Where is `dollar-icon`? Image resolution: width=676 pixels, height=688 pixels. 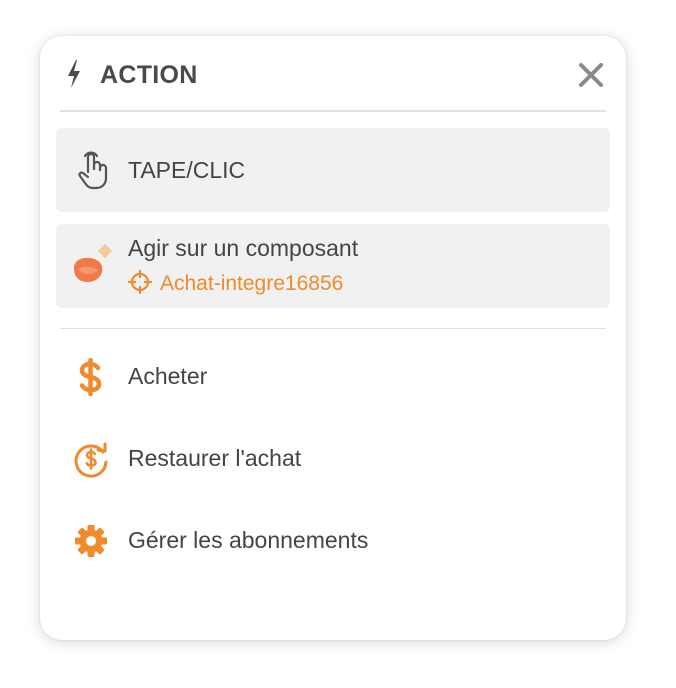 dollar-icon is located at coordinates (90, 377).